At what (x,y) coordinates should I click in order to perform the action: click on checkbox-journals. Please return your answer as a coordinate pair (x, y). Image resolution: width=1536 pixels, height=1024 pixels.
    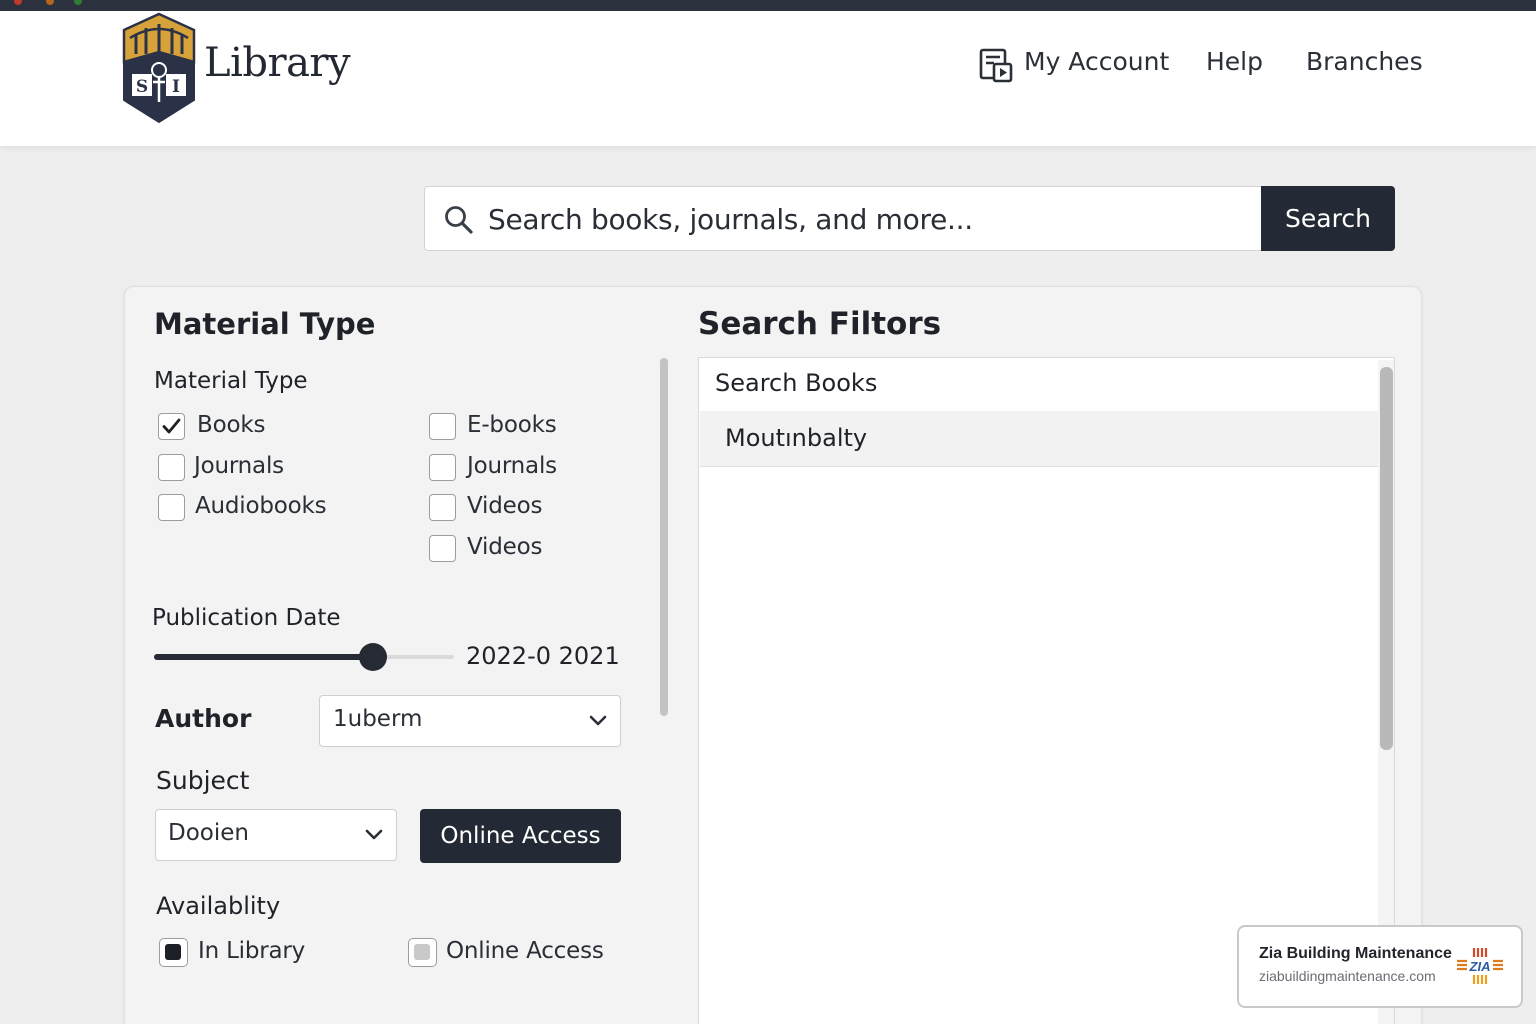
    Looking at the image, I should click on (171, 467).